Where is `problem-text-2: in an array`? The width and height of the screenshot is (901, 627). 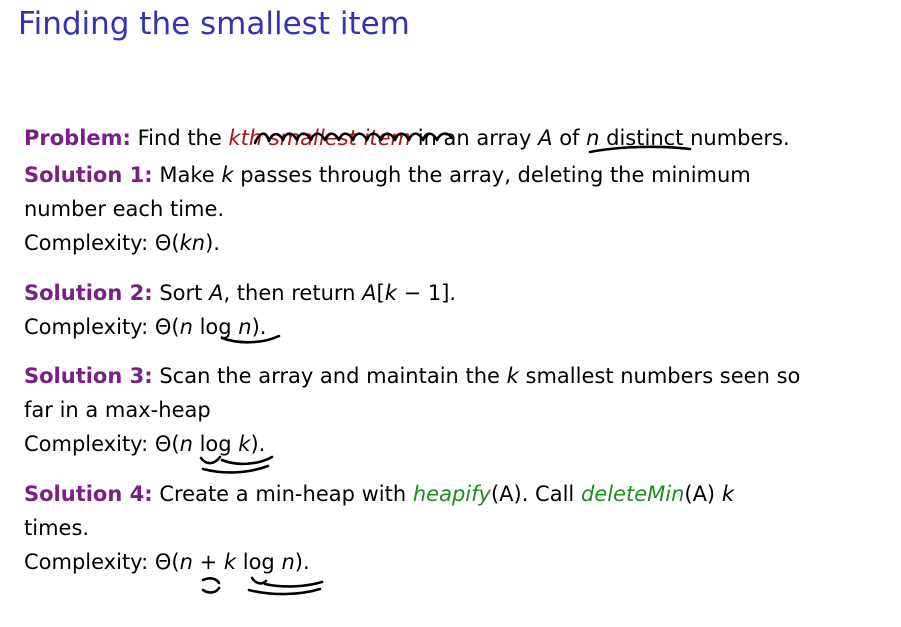
problem-text-2: in an array is located at coordinates (474, 138).